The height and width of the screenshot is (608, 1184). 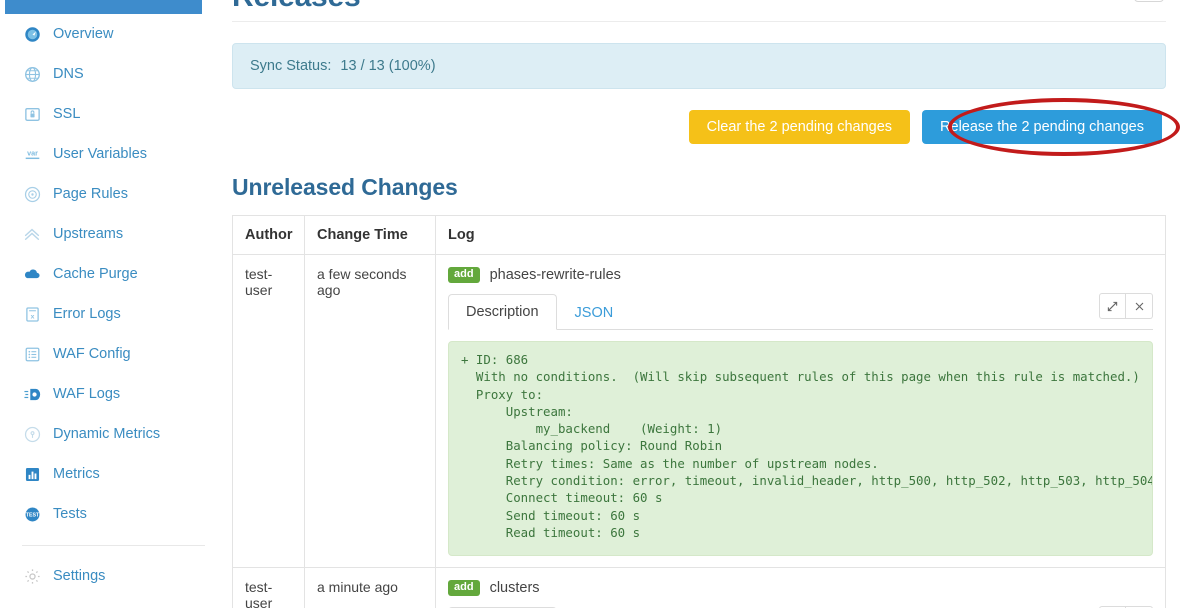 What do you see at coordinates (32, 474) in the screenshot?
I see `bar-chart-icon` at bounding box center [32, 474].